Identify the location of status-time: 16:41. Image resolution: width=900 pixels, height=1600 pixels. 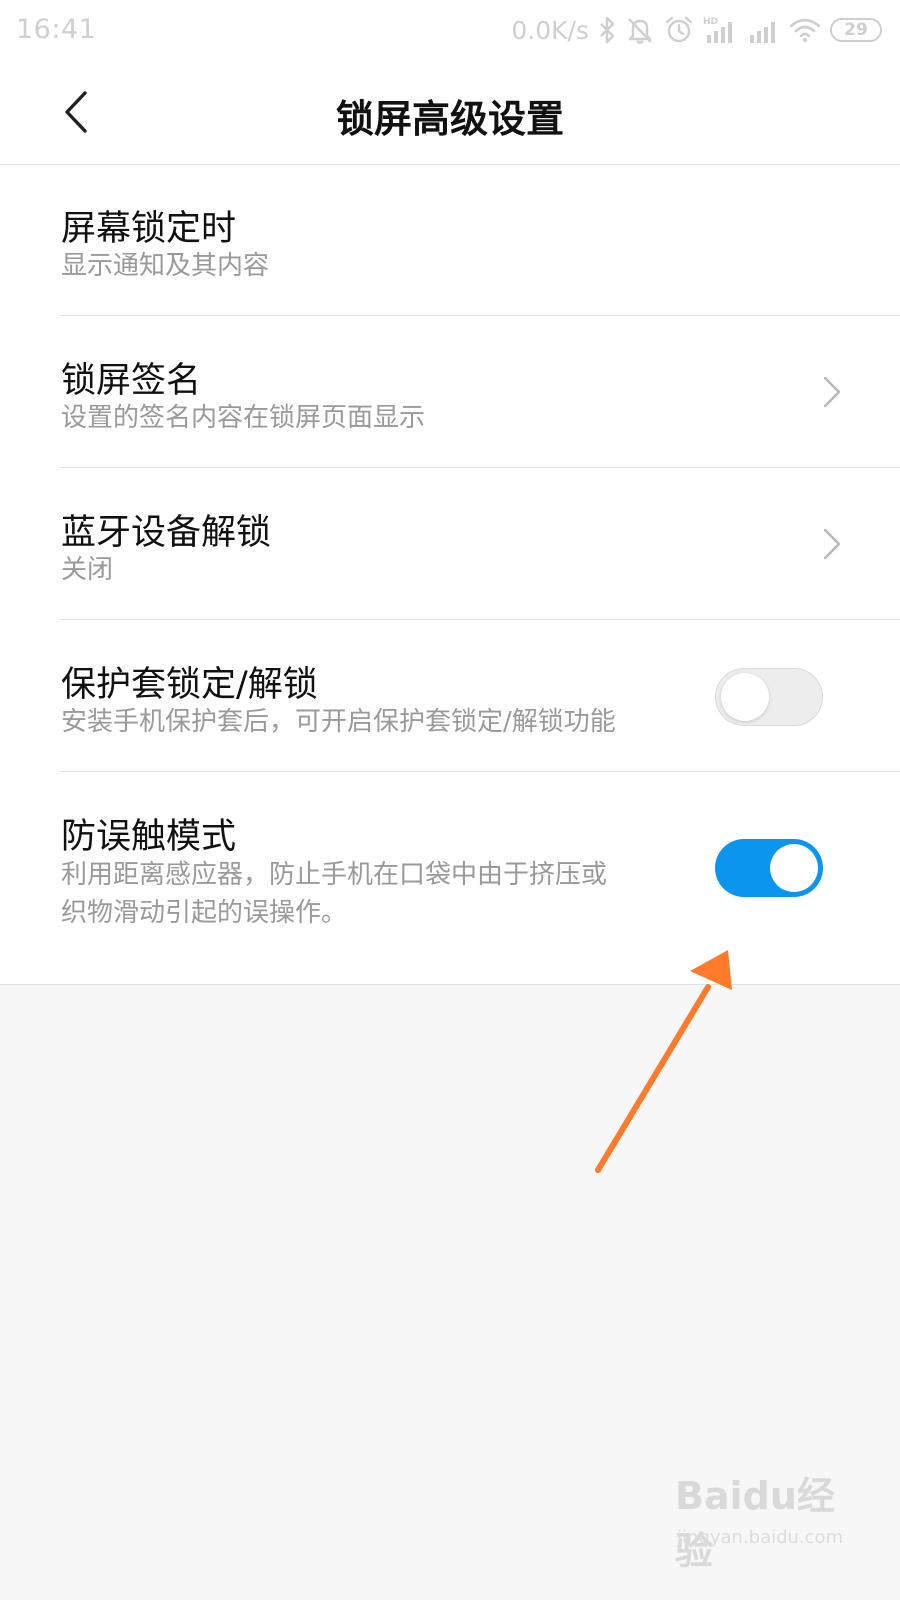
(56, 29).